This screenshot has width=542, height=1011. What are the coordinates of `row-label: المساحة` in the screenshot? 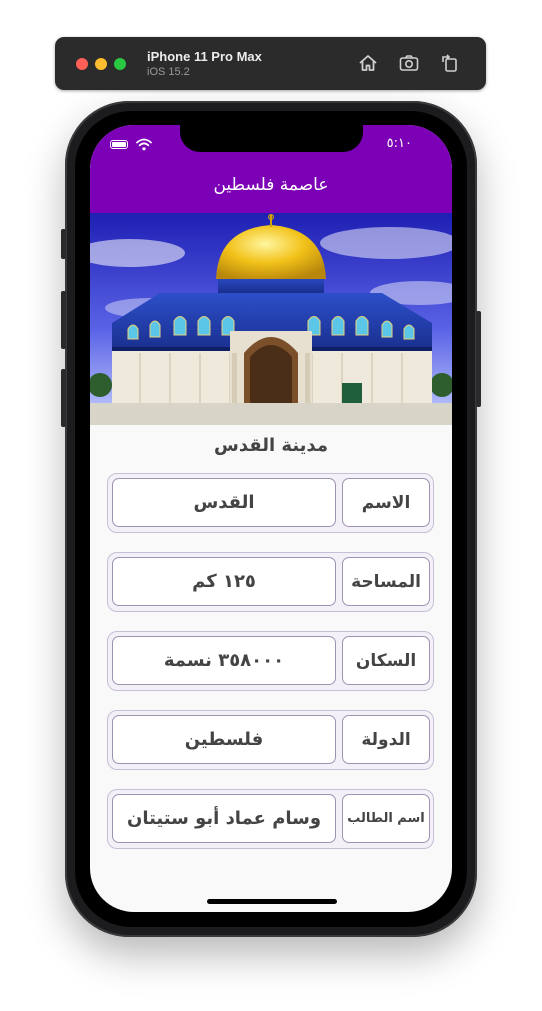 It's located at (386, 581).